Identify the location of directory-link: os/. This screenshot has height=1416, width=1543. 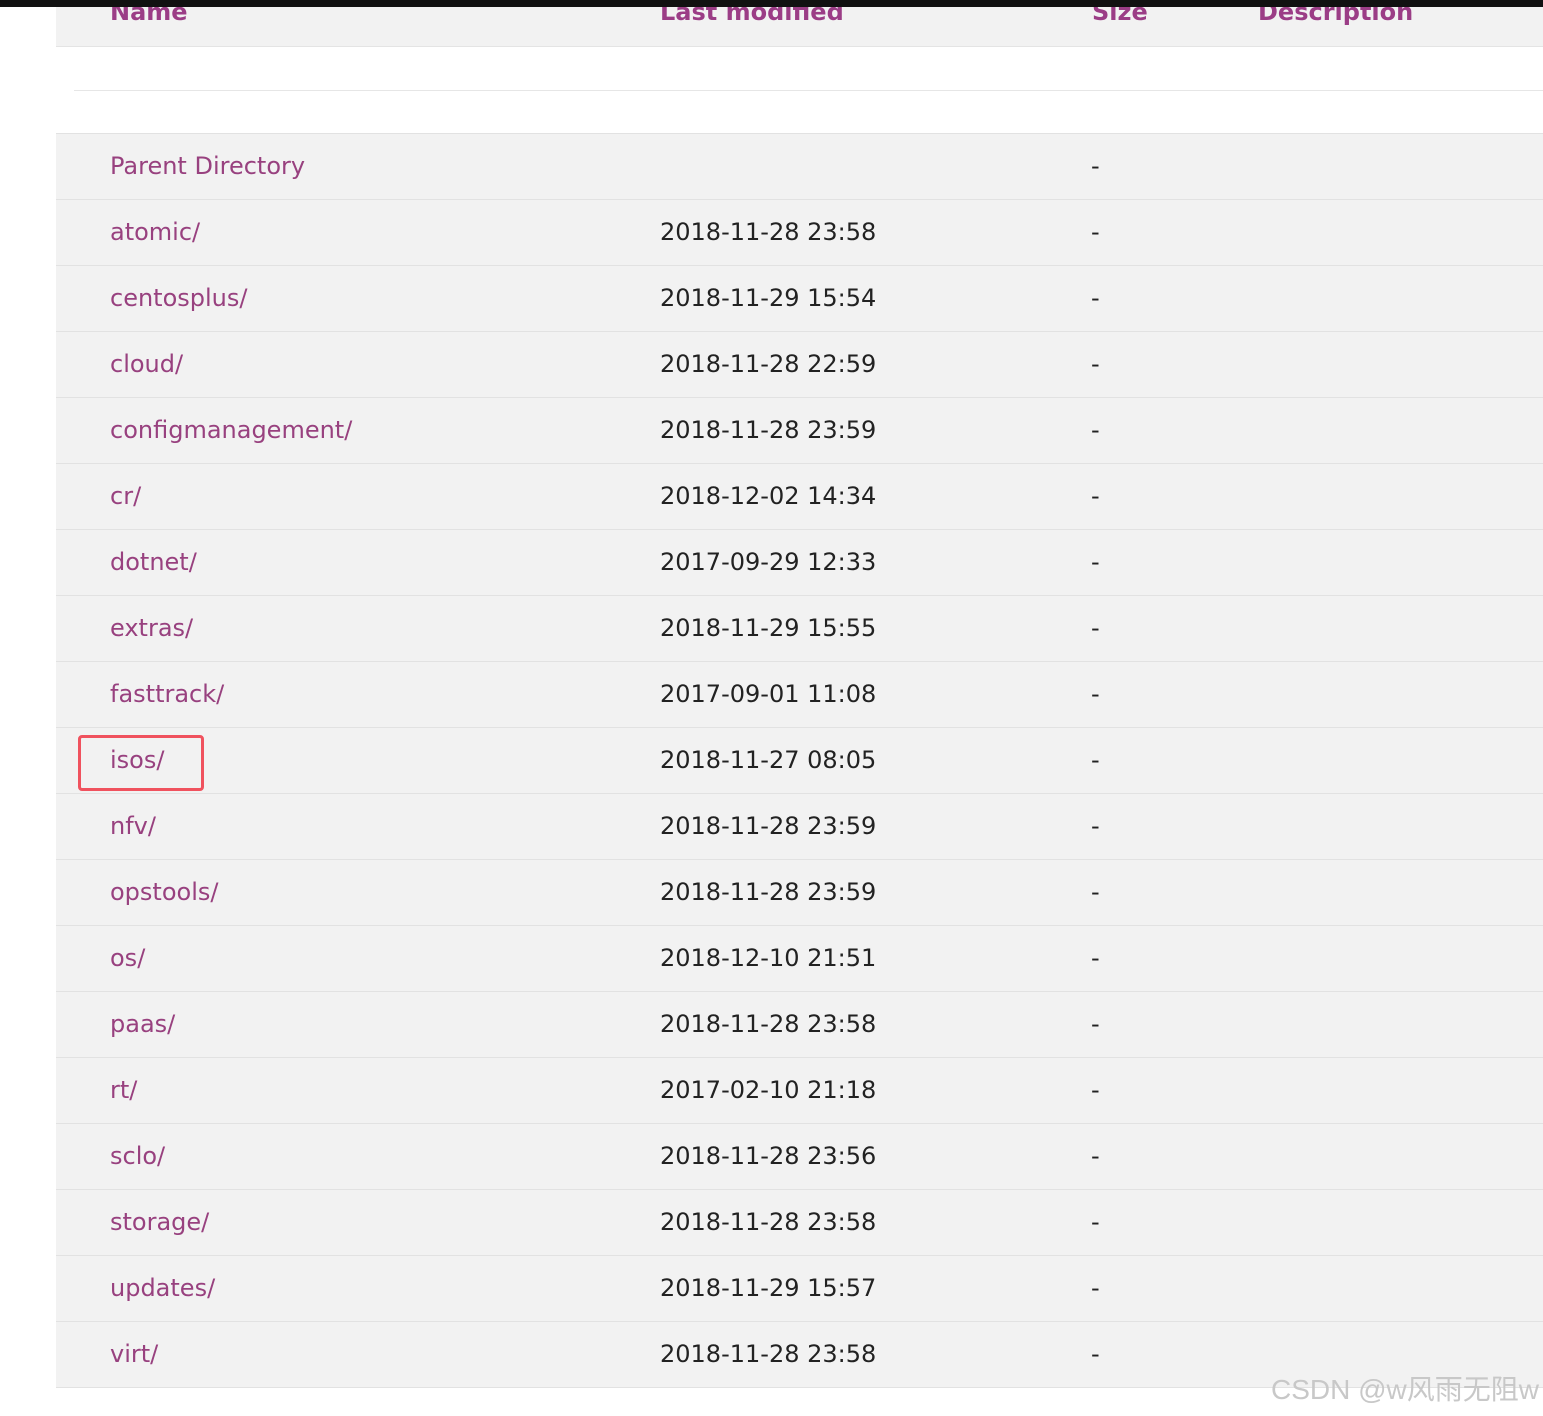
(127, 958).